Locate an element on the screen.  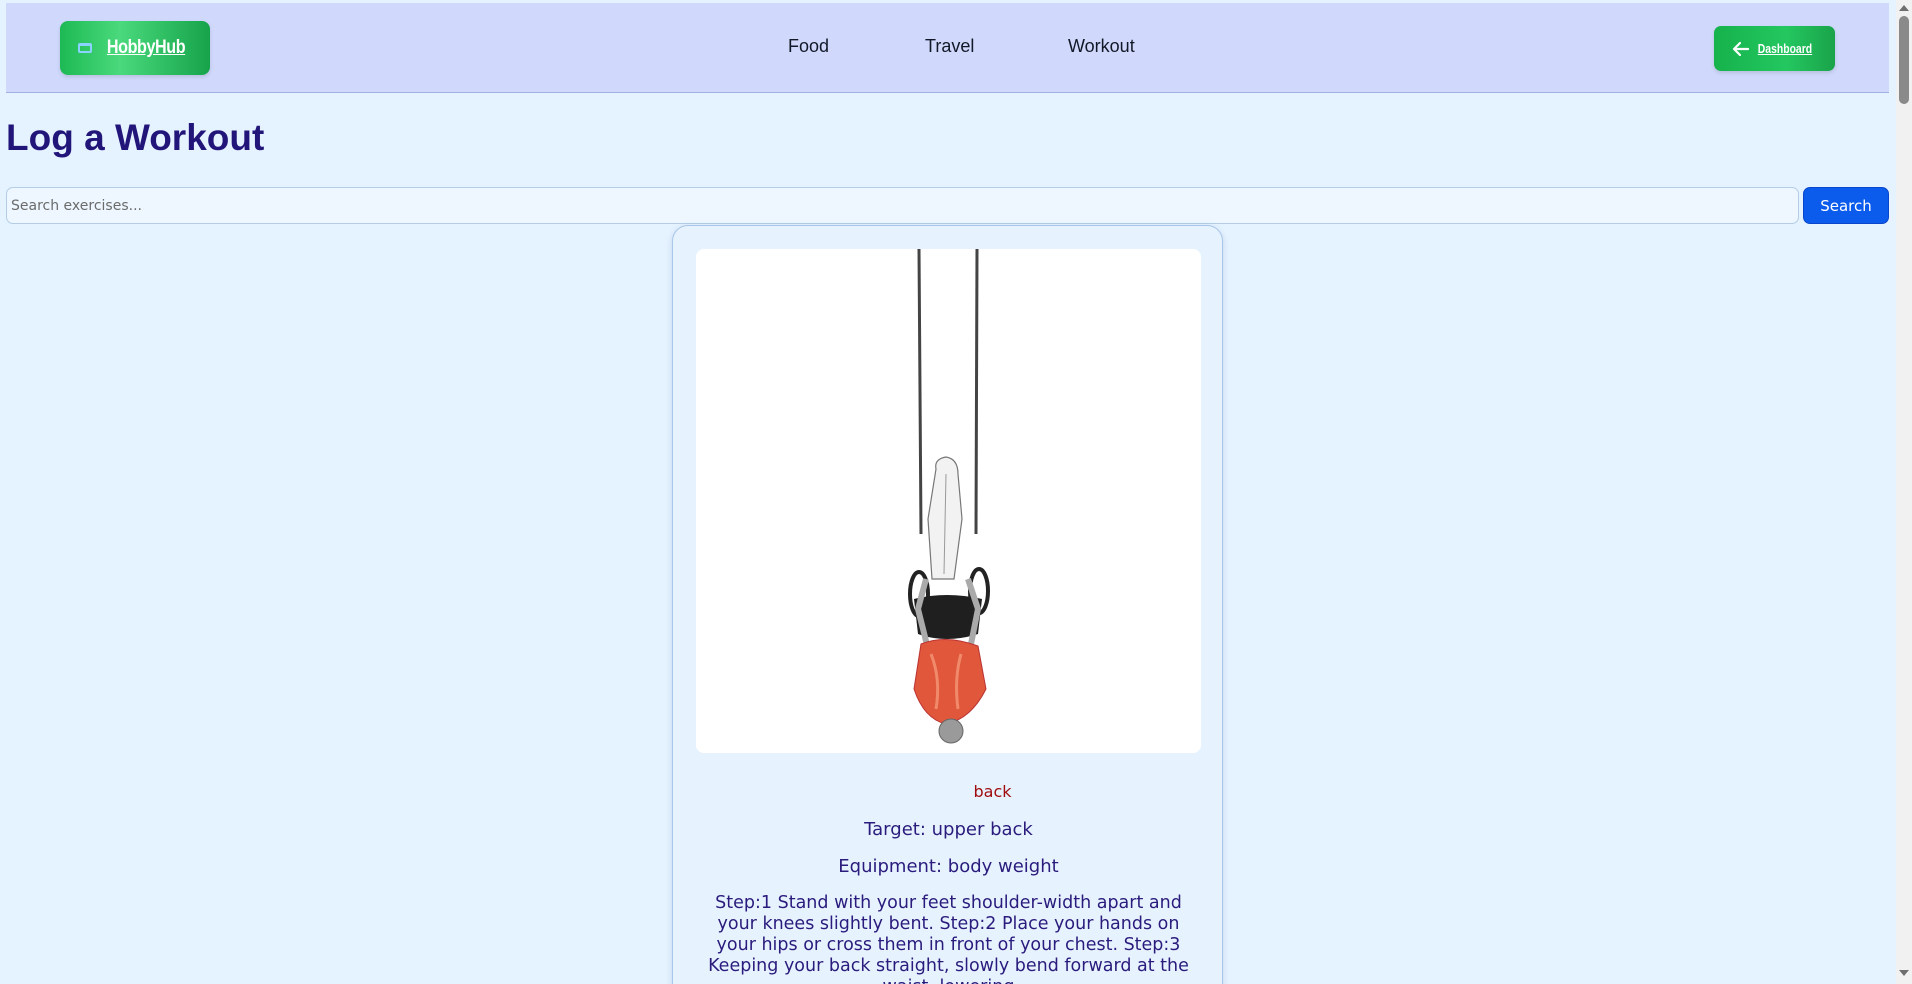
scrollbar-thumb is located at coordinates (1904, 60).